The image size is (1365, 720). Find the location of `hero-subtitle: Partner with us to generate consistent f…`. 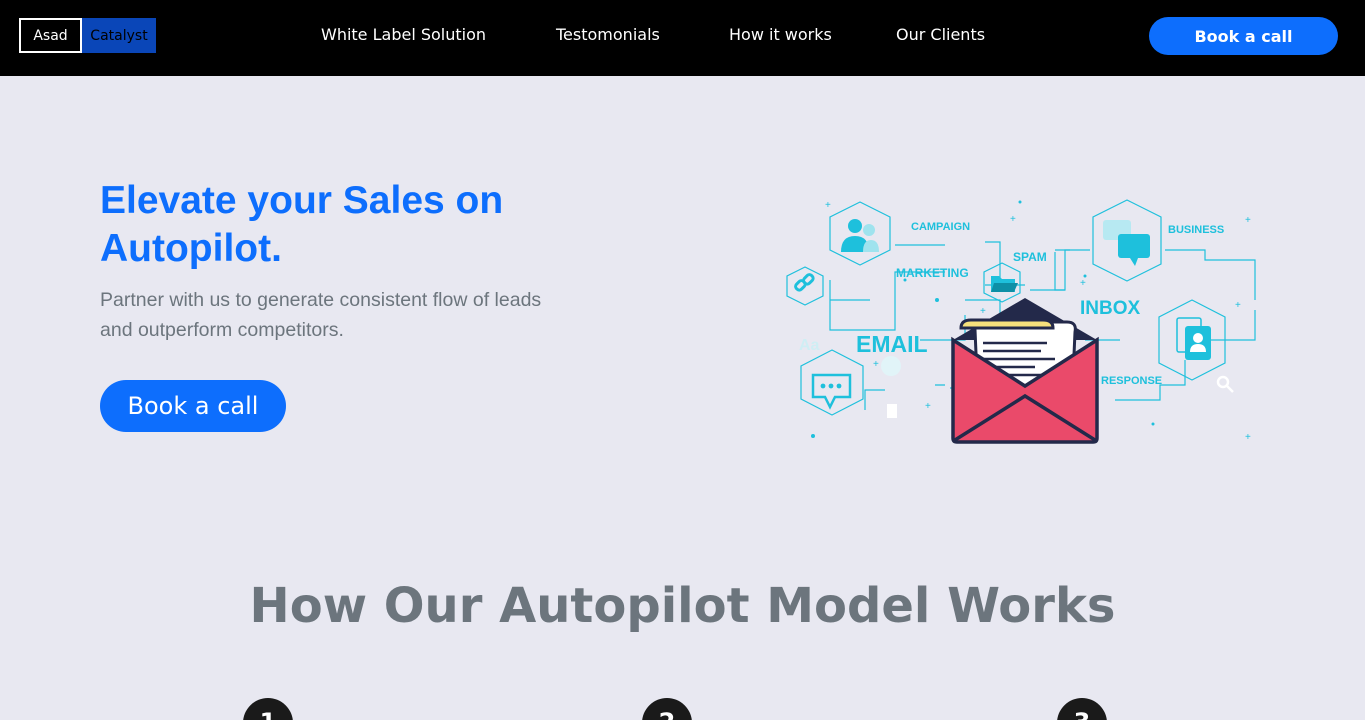

hero-subtitle: Partner with us to generate consistent f… is located at coordinates (340, 315).